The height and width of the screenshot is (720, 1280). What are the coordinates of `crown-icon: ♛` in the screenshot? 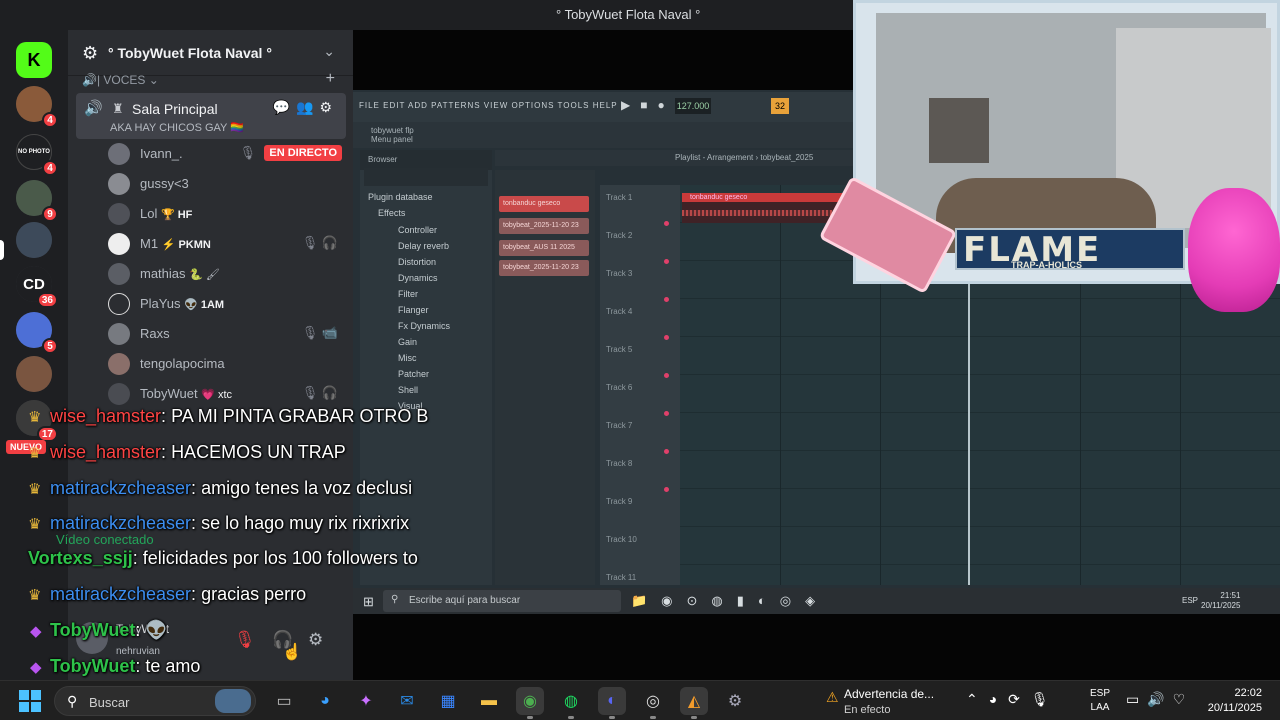 It's located at (35, 524).